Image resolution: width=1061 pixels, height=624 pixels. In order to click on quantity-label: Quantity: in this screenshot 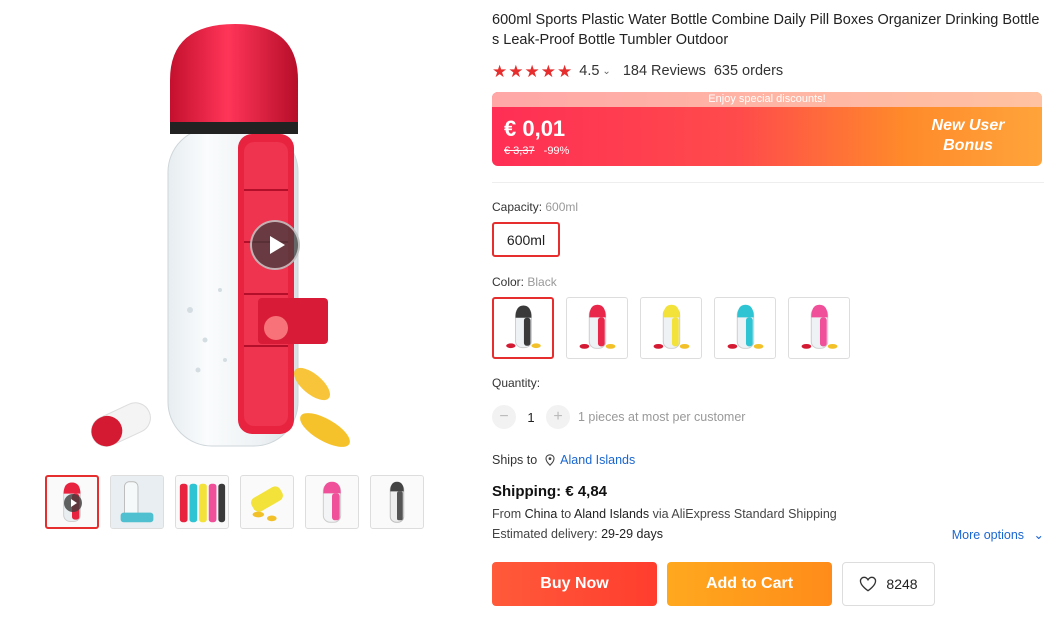, I will do `click(516, 383)`.